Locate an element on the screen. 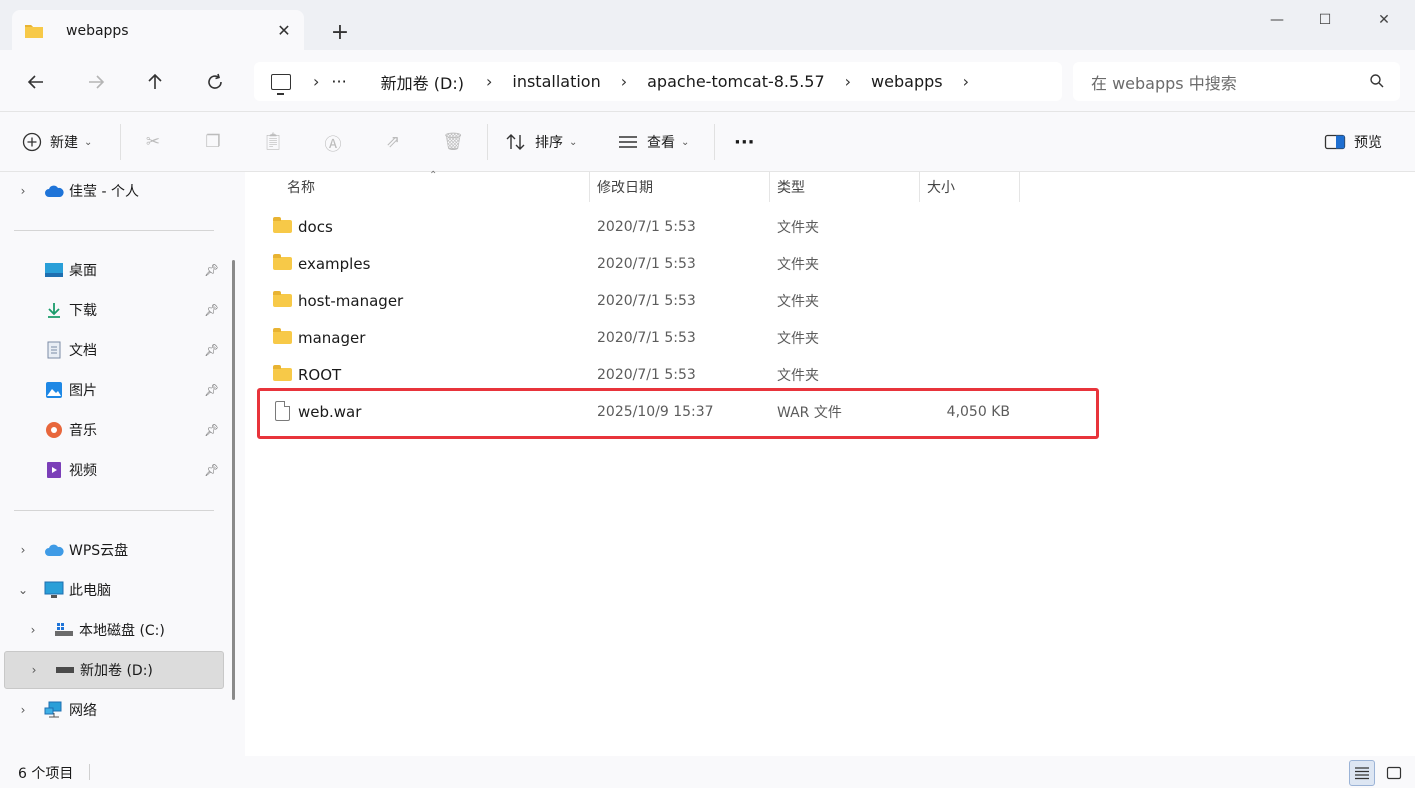  column-header-modified: 修改日期 is located at coordinates (625, 187).